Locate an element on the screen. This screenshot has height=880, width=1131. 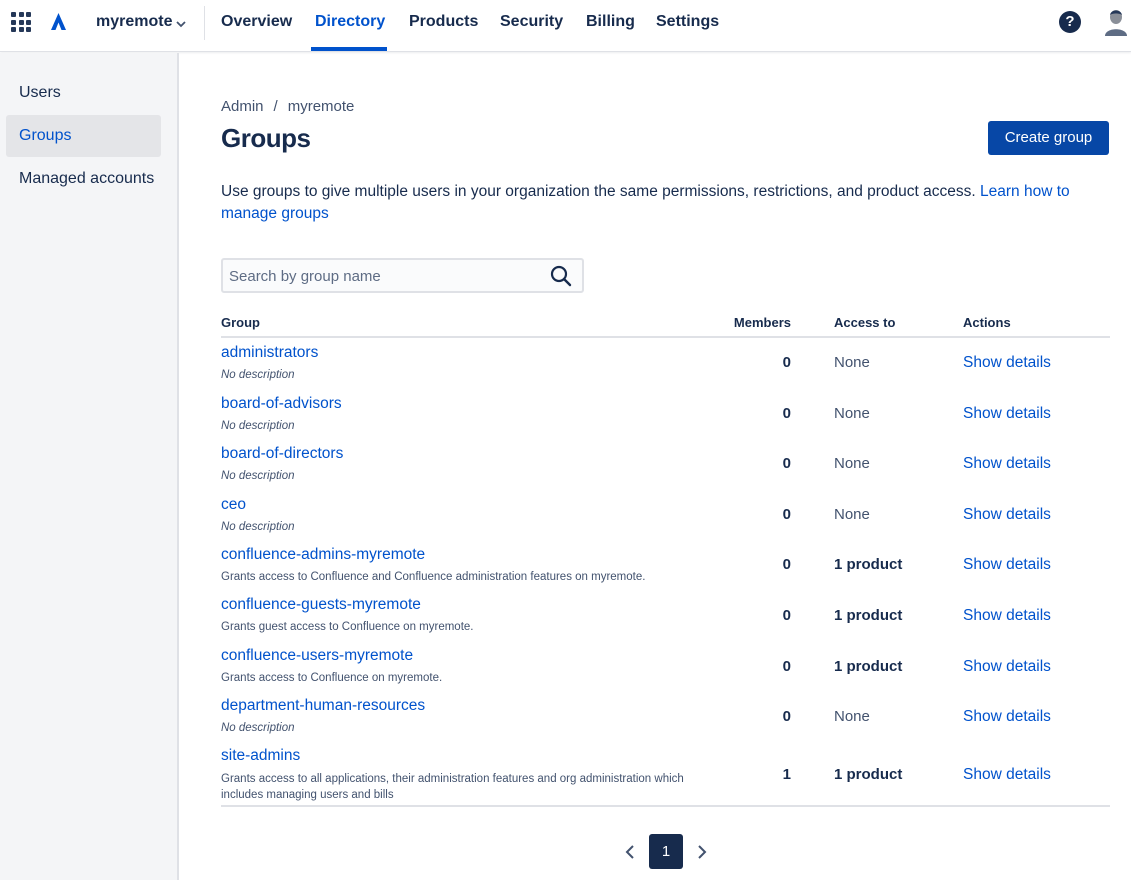
group-name-link: board-of-directors is located at coordinates (282, 454).